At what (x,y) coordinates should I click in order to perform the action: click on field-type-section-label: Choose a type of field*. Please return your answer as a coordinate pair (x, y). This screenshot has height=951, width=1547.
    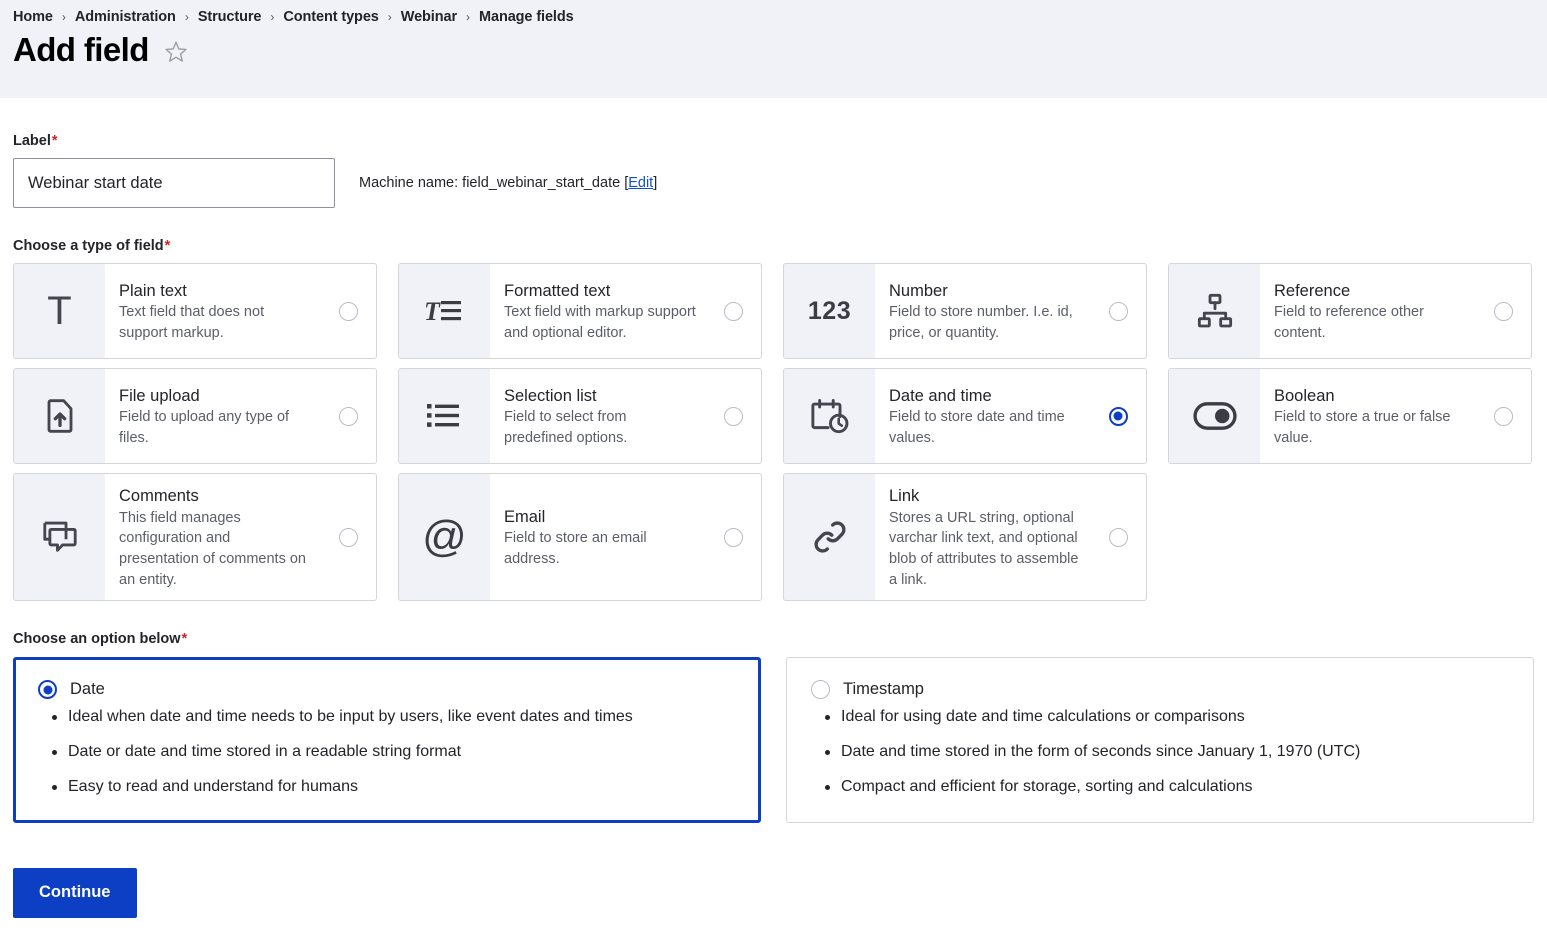
    Looking at the image, I should click on (773, 246).